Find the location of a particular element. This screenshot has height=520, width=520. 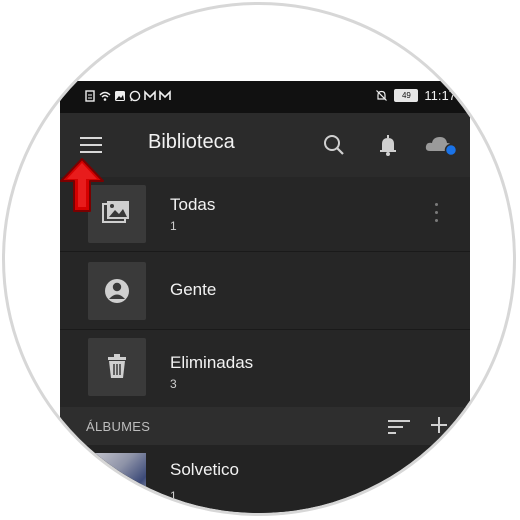

bell-icon is located at coordinates (388, 145).